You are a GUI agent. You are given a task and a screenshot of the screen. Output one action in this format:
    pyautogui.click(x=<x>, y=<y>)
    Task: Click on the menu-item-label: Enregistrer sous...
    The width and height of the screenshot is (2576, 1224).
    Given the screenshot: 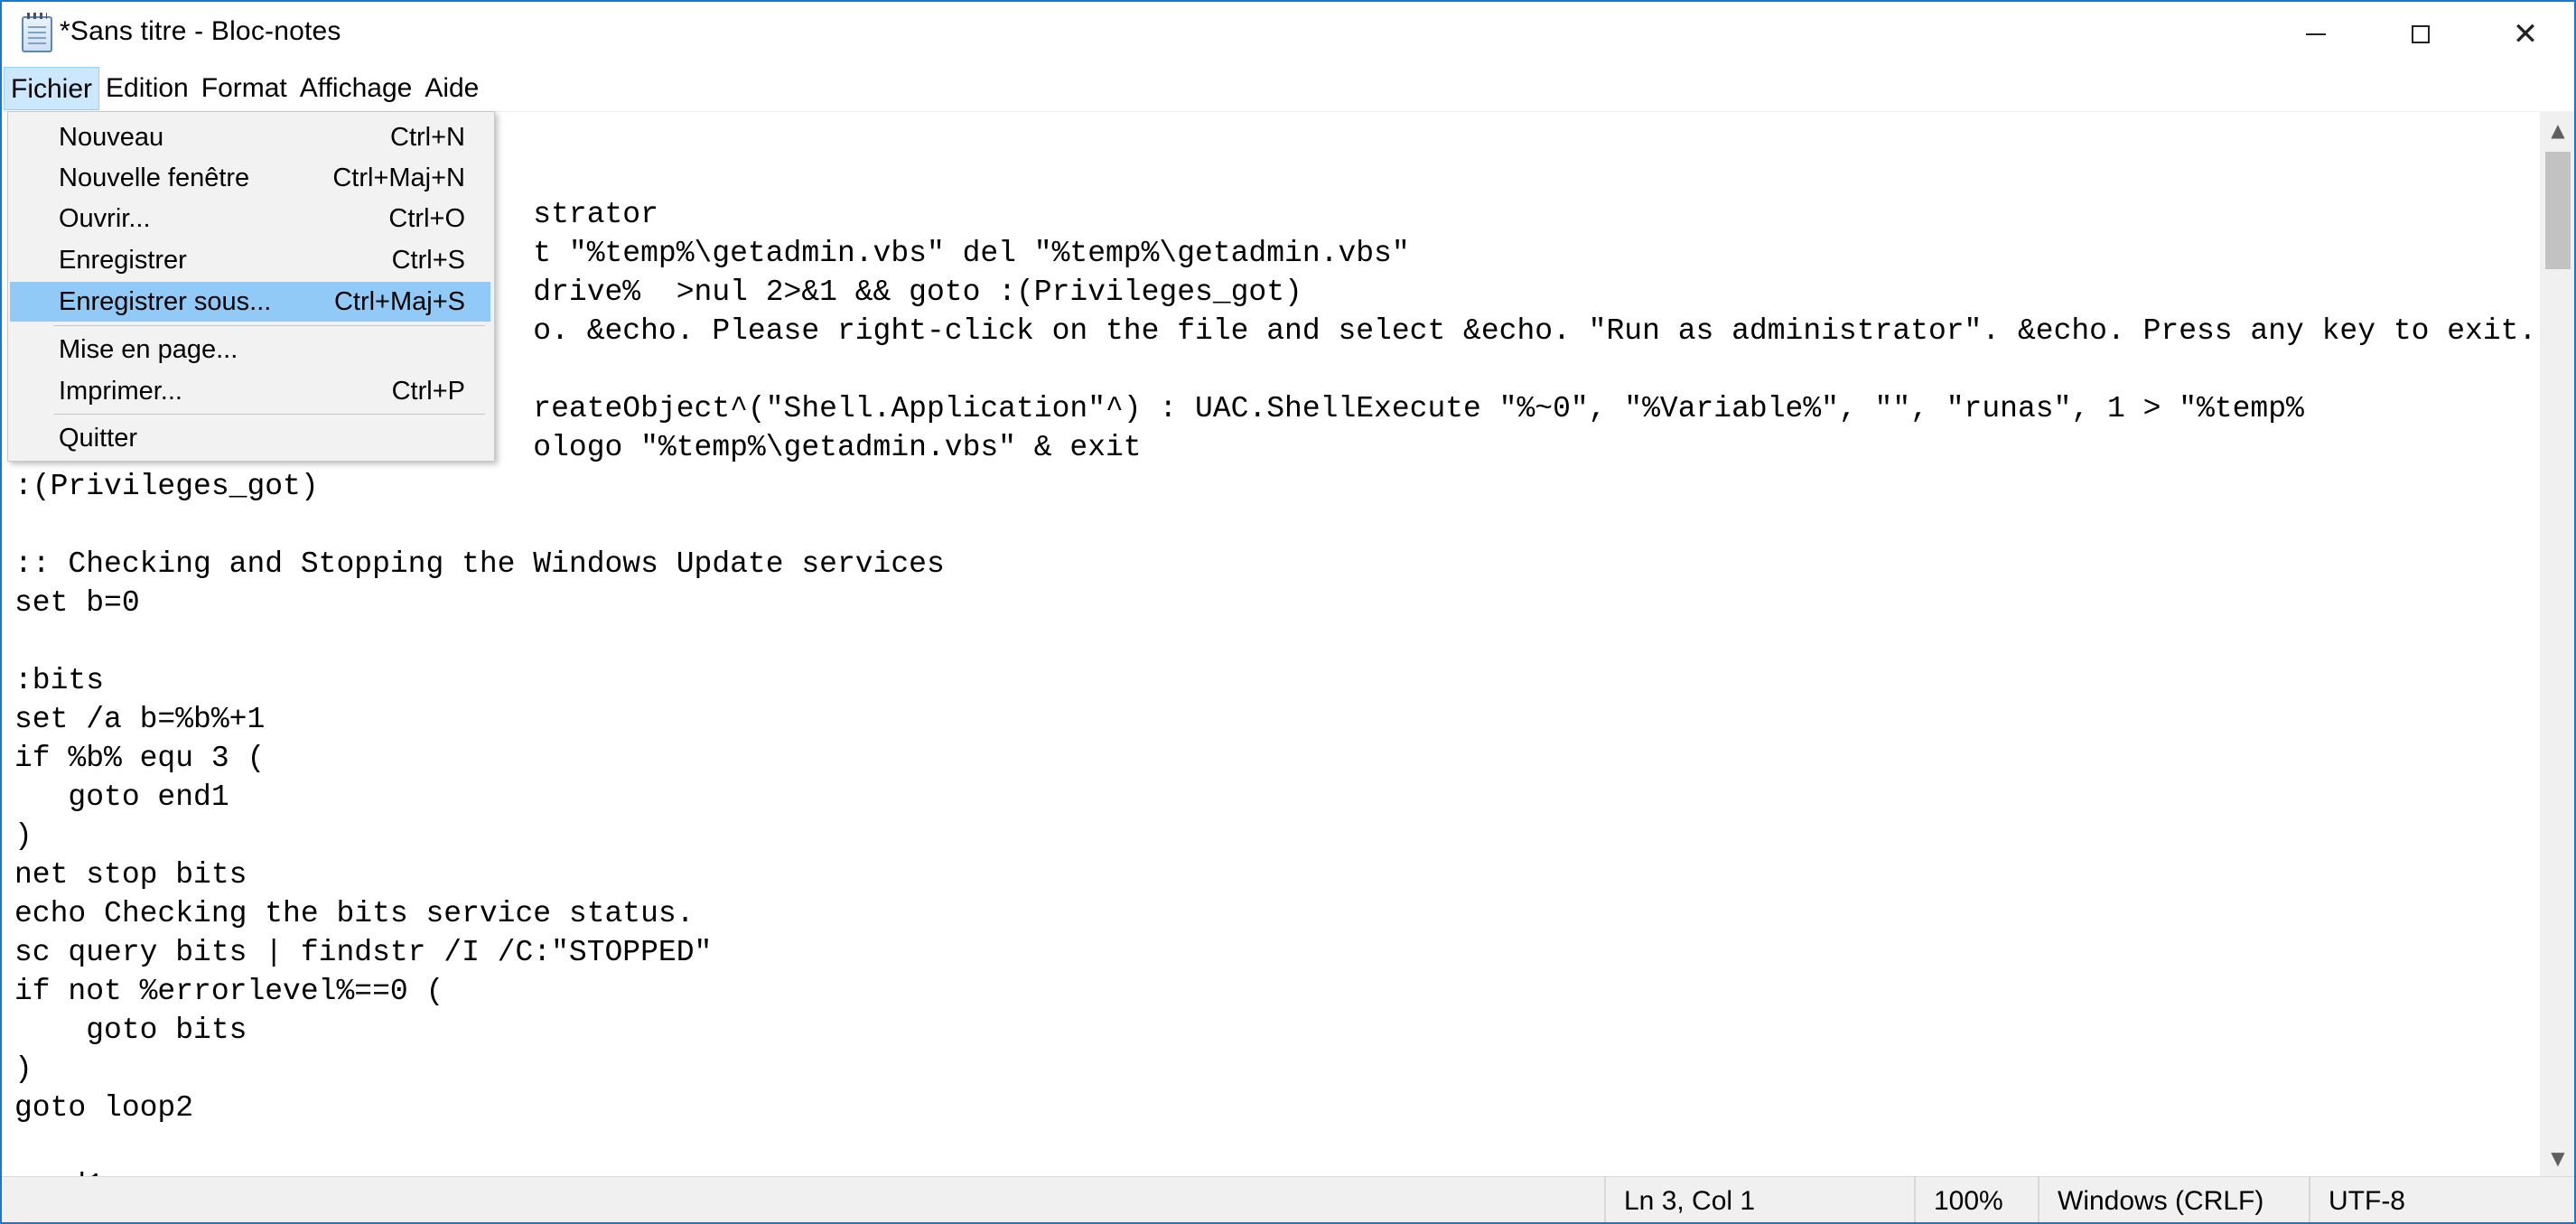 What is the action you would take?
    pyautogui.click(x=165, y=302)
    